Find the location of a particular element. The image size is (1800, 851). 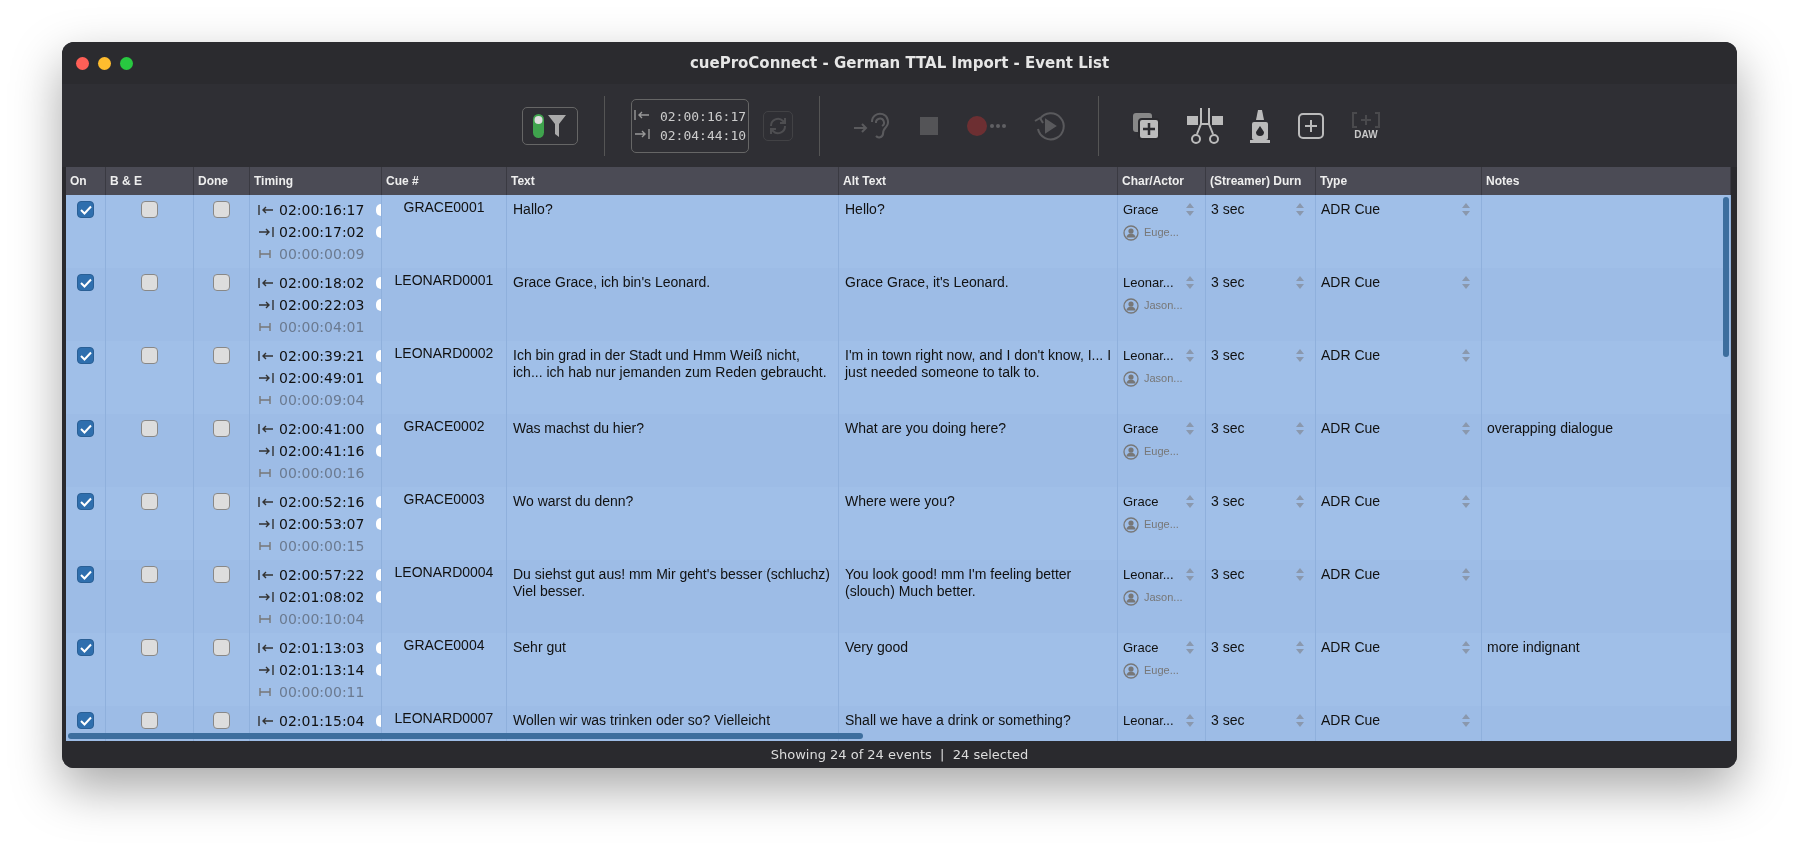

table-row: 02:00:52:16 02:00:53:07 00:00:00:15 GRACE0003 Wo warst du denn? Where were you? Grace Euge... 3 sec ADR Cue is located at coordinates (898, 523).